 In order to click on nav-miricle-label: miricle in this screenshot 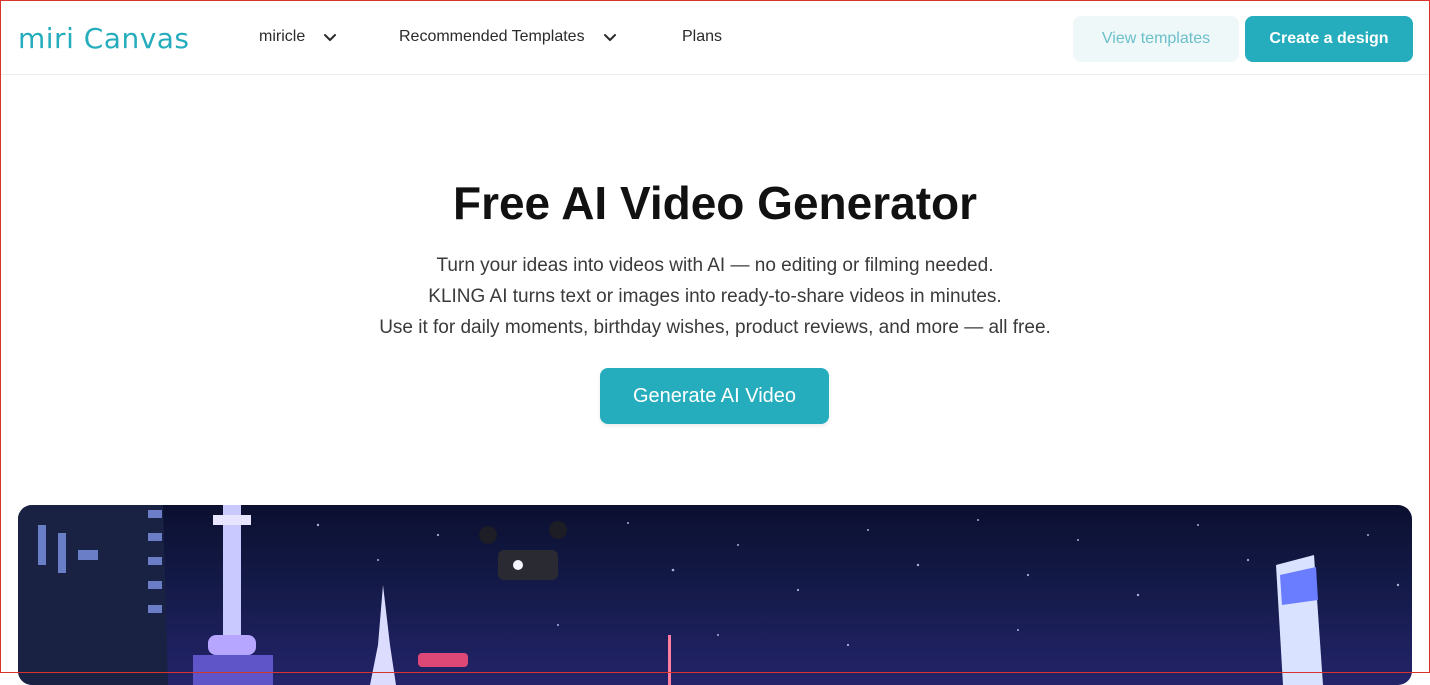, I will do `click(282, 36)`.